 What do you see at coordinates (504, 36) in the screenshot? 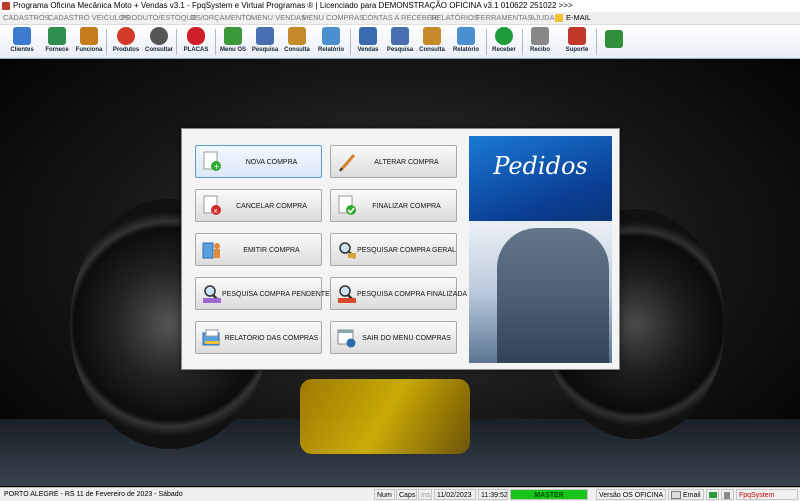
I see `dollar-coin-icon` at bounding box center [504, 36].